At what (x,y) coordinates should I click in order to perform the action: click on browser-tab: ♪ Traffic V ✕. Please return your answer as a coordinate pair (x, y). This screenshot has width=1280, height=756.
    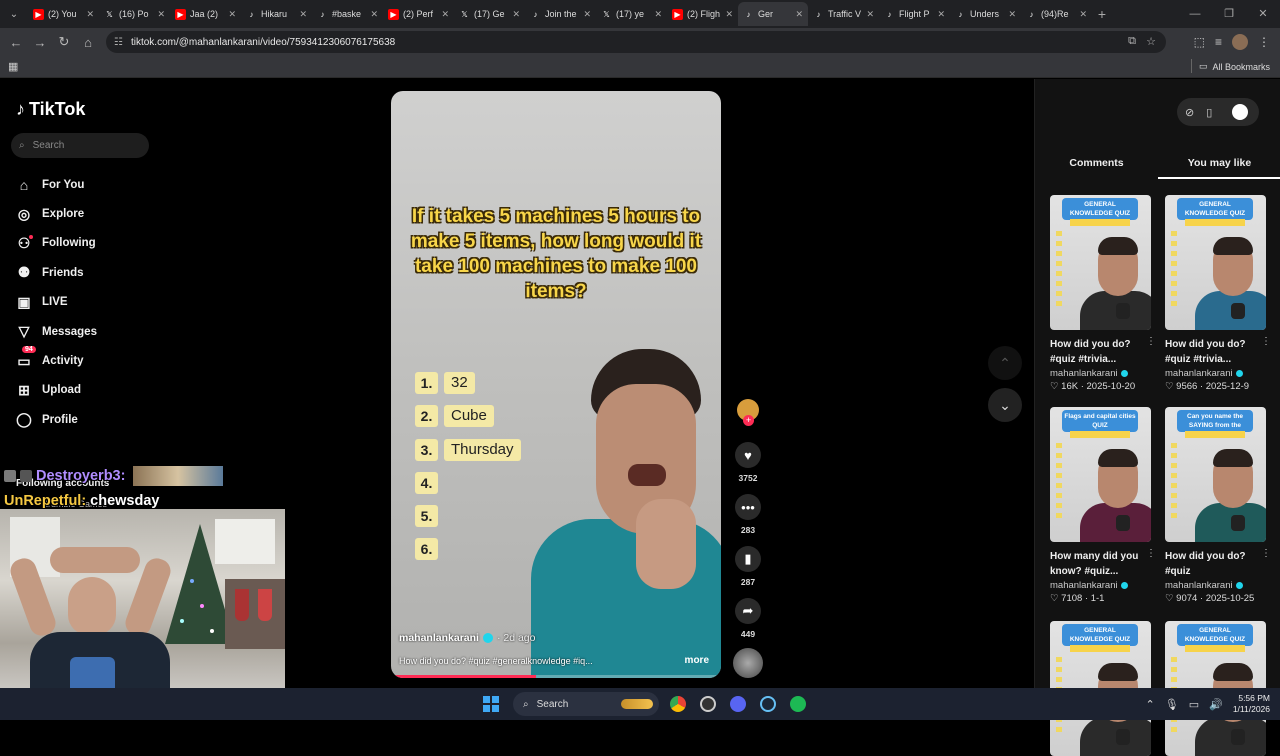
    Looking at the image, I should click on (843, 14).